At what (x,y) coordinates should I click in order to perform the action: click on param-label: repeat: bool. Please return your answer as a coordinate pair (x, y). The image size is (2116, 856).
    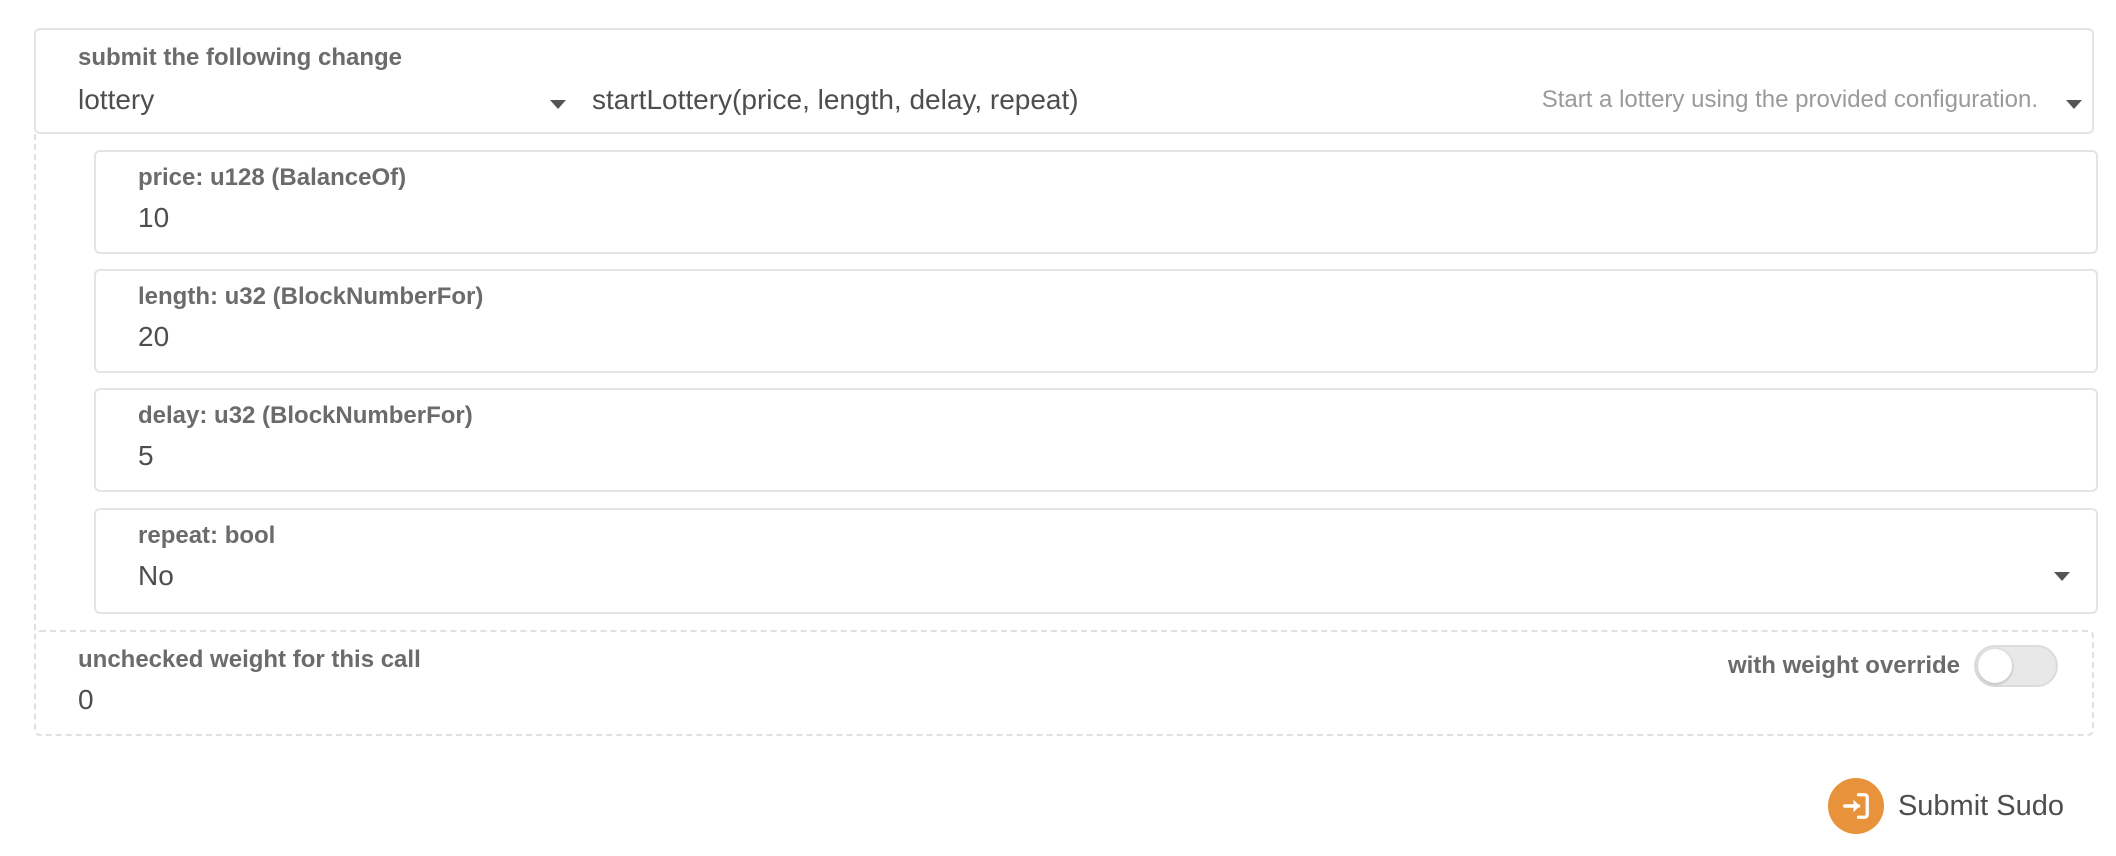
    Looking at the image, I should click on (207, 535).